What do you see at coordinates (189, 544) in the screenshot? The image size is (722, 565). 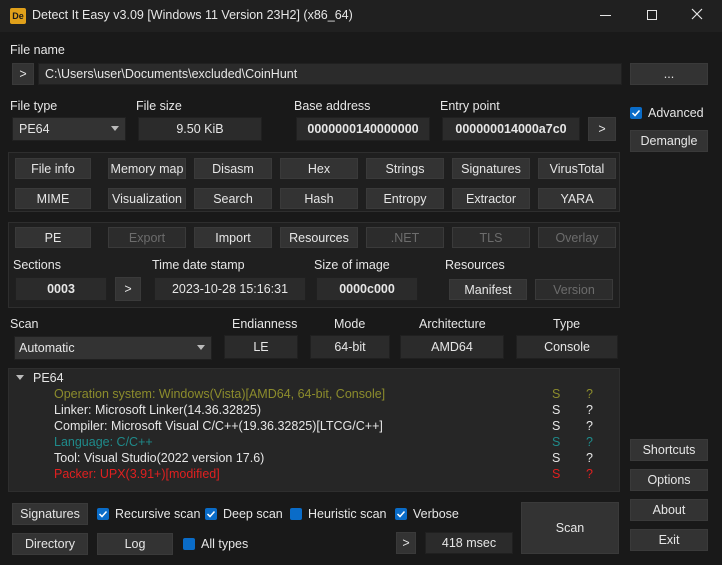 I see `all-types-checkbox` at bounding box center [189, 544].